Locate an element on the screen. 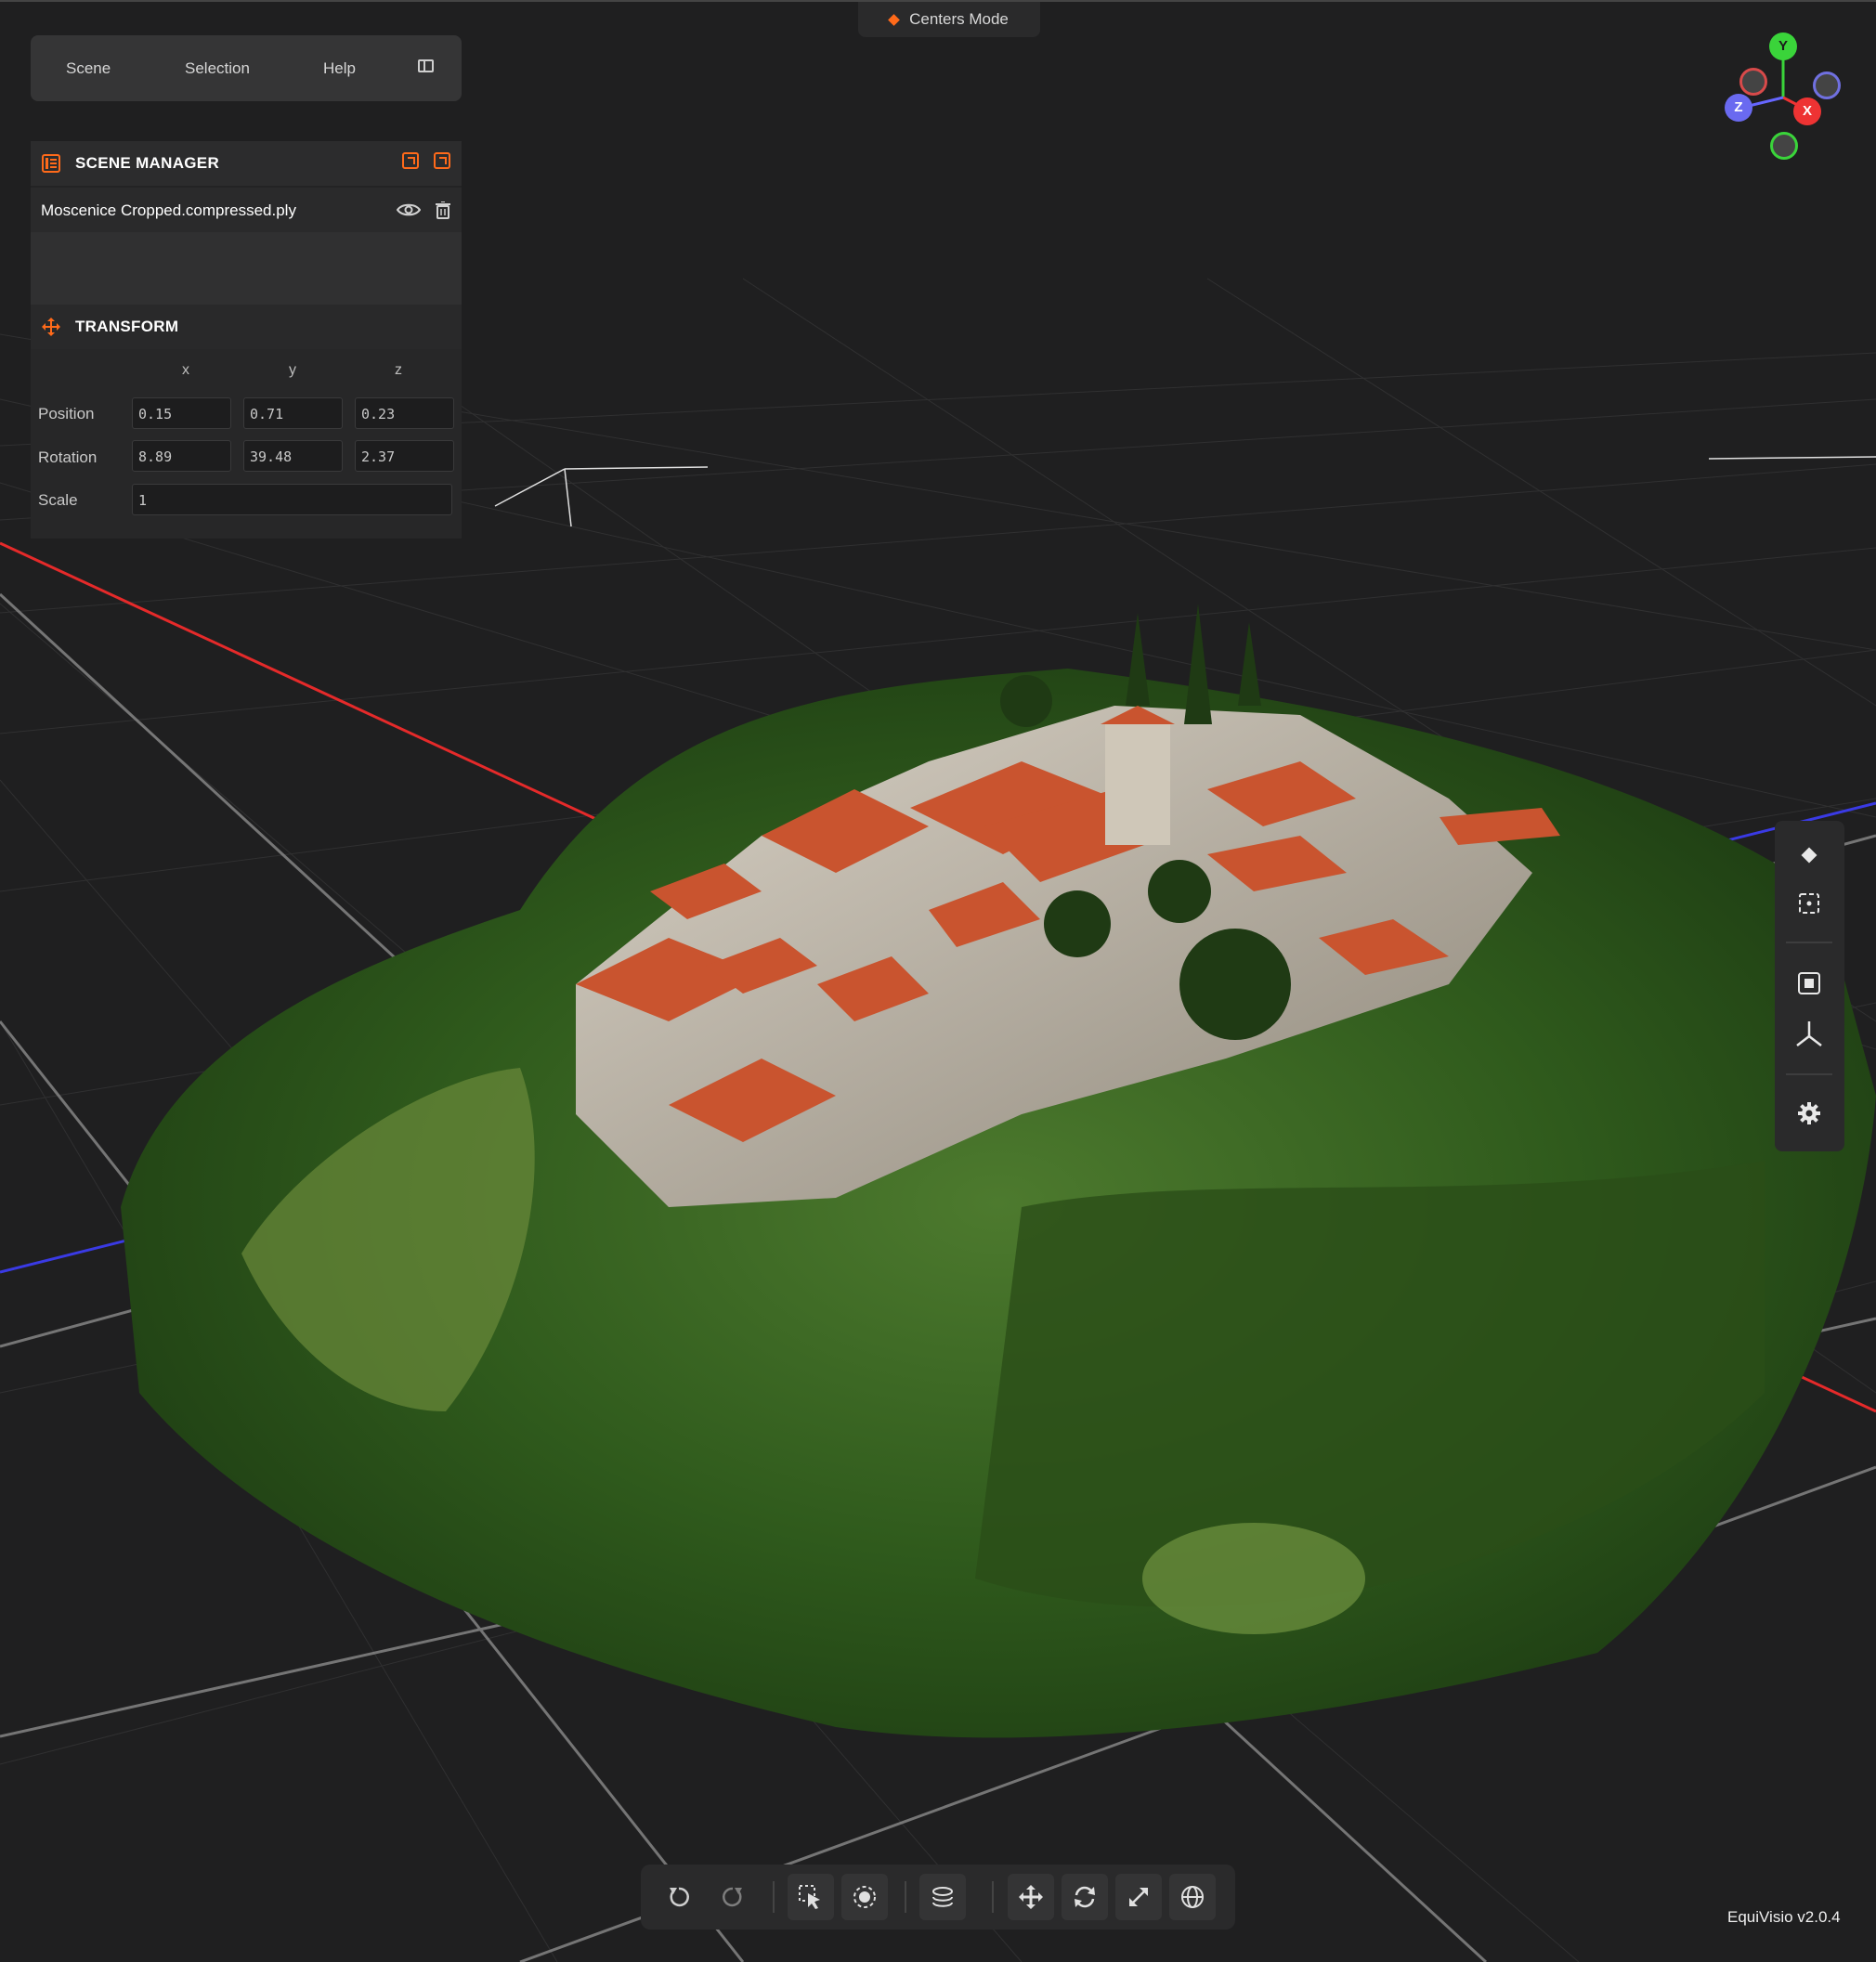 This screenshot has width=1876, height=1962. menu-scene: Scene is located at coordinates (88, 68).